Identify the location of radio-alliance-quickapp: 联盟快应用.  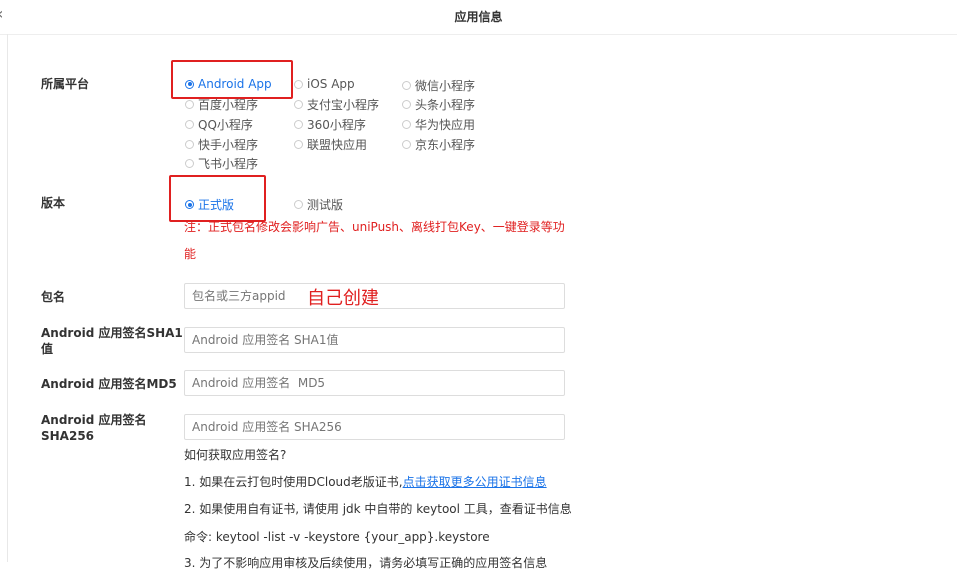
(330, 144).